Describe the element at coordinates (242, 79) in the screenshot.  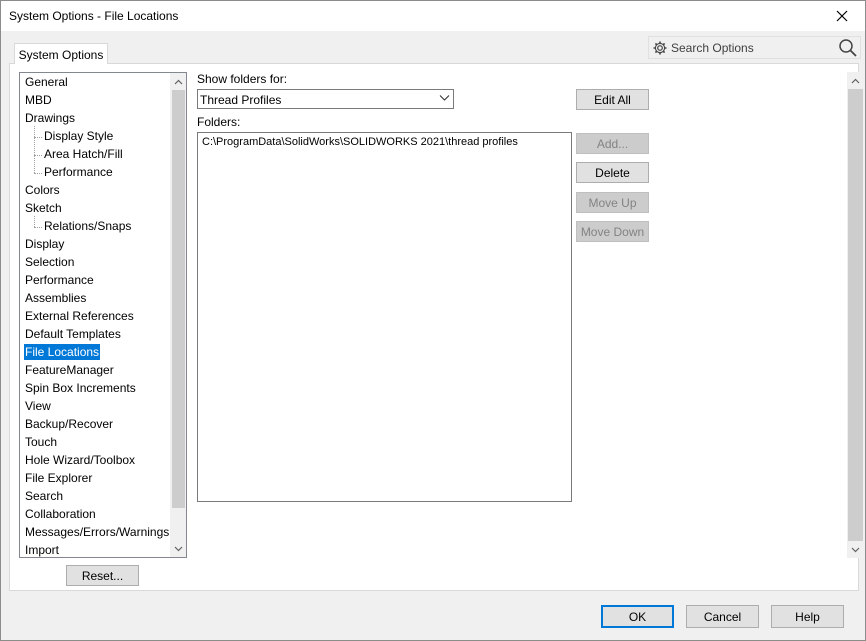
I see `show-folders-label: Show folders for:` at that location.